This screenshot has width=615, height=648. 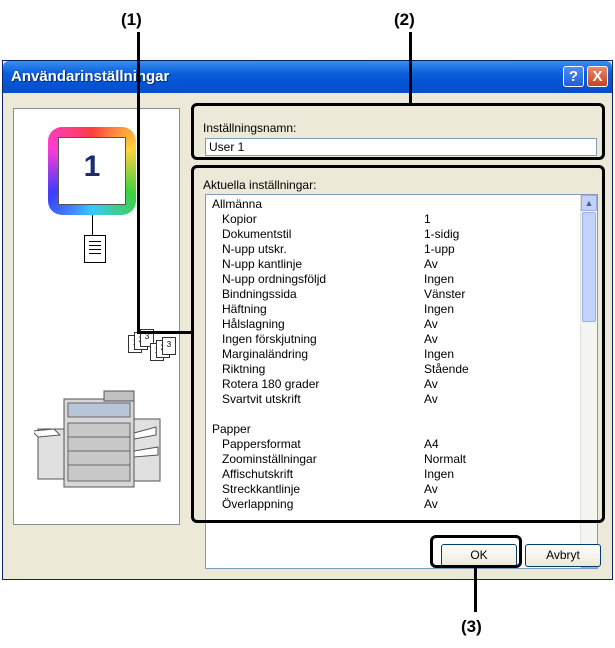 I want to click on leader-1-h, so click(x=165, y=332).